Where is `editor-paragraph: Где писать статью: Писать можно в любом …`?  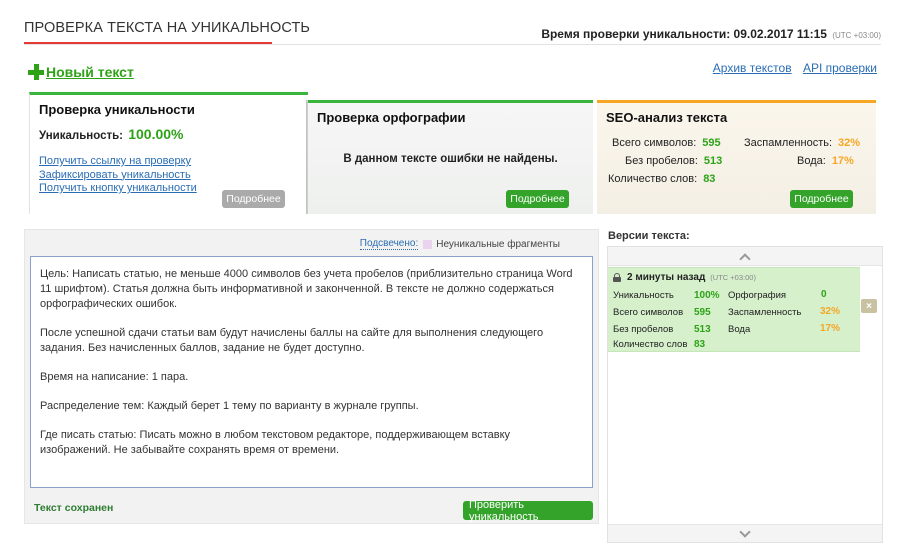
editor-paragraph: Где писать статью: Писать можно в любом … is located at coordinates (275, 442).